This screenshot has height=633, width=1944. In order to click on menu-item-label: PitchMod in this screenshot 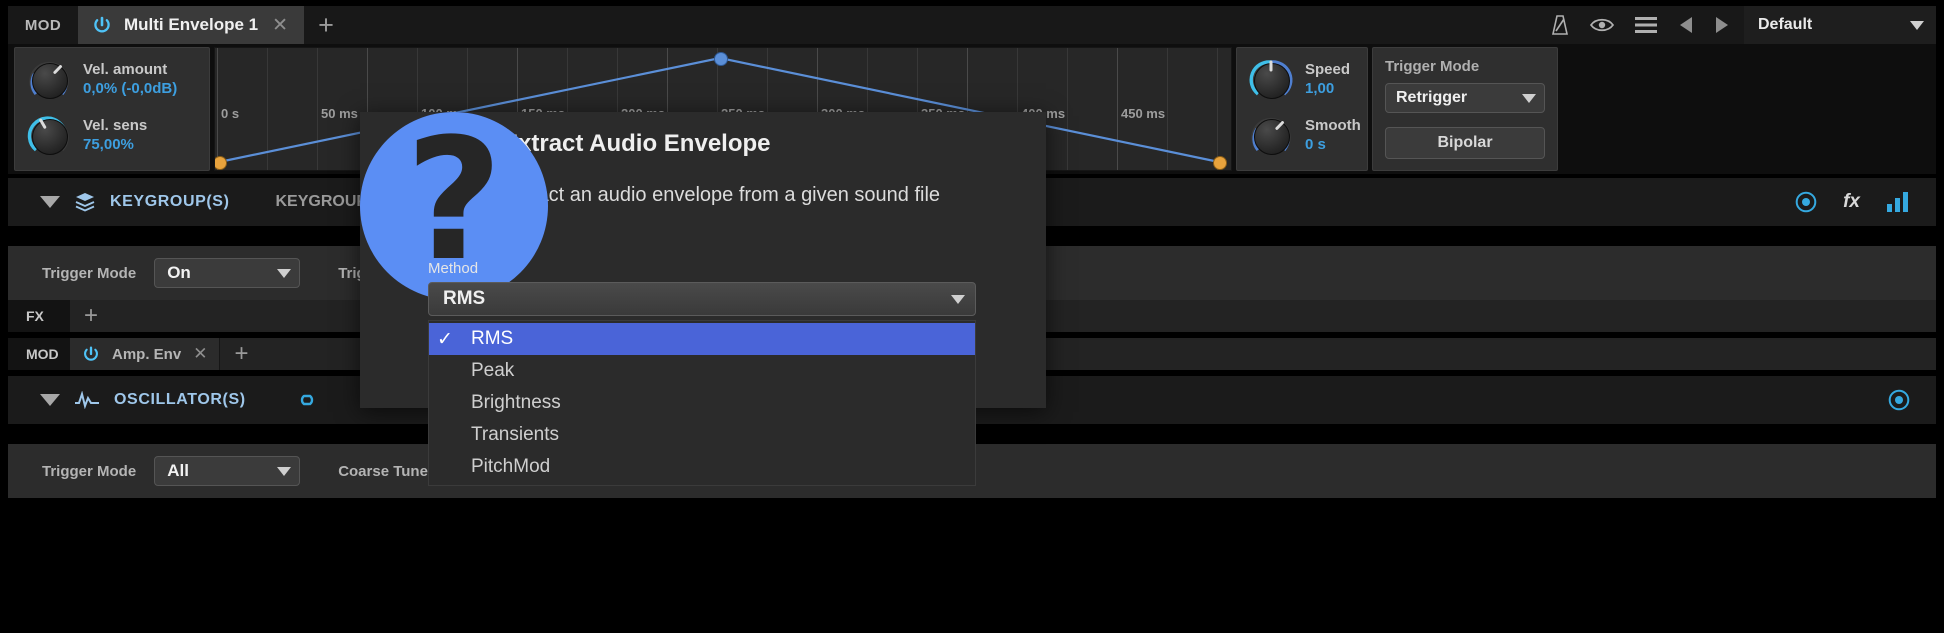, I will do `click(511, 466)`.